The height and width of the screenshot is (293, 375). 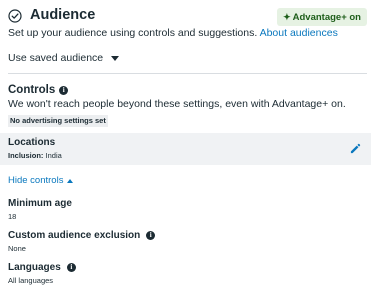 What do you see at coordinates (115, 58) in the screenshot?
I see `chevron-down-icon` at bounding box center [115, 58].